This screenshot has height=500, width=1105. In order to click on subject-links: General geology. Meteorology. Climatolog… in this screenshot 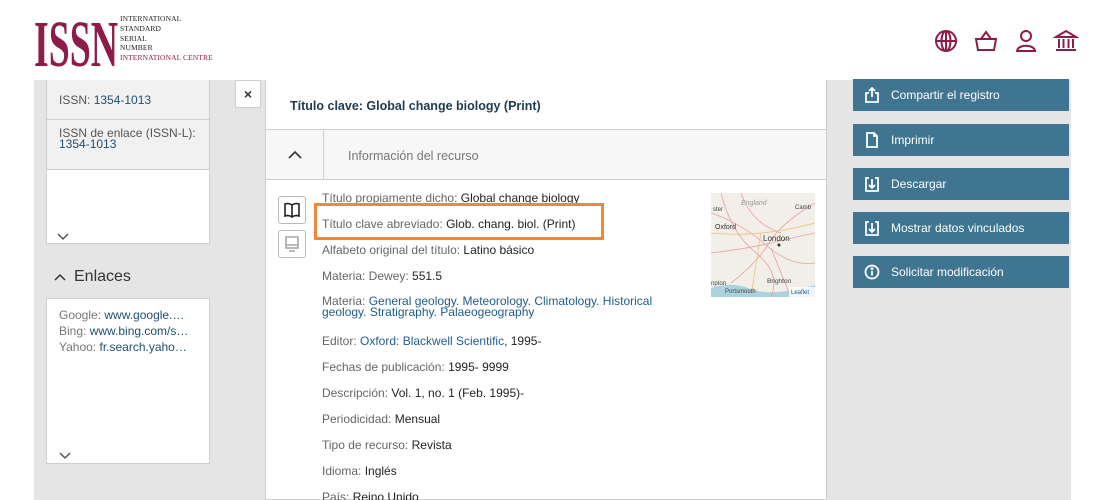, I will do `click(487, 306)`.